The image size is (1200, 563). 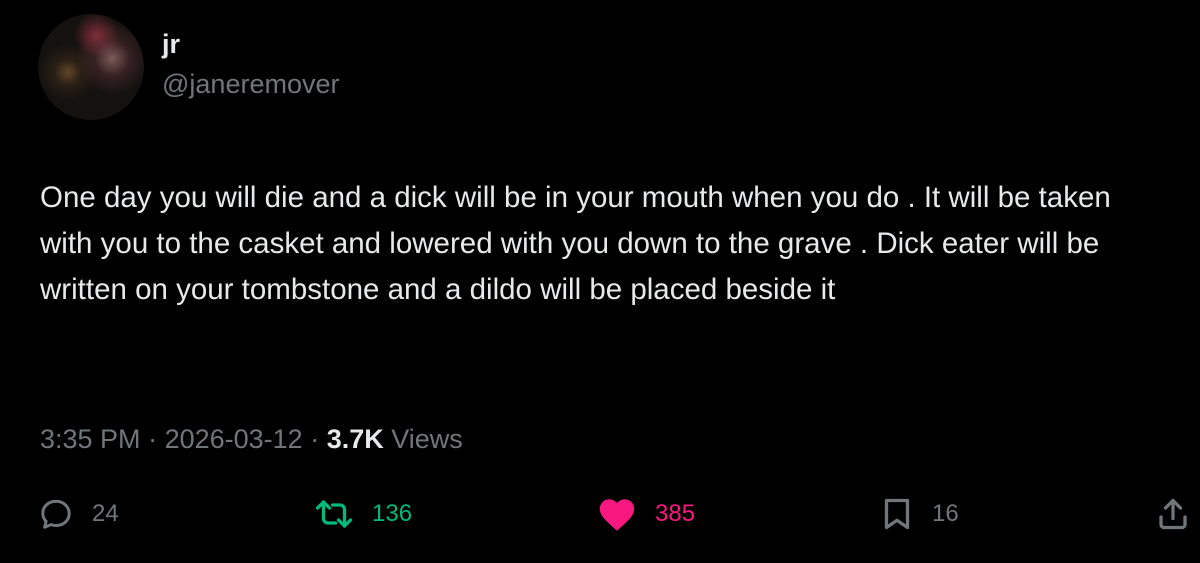 What do you see at coordinates (363, 514) in the screenshot?
I see `retweet-button: 136` at bounding box center [363, 514].